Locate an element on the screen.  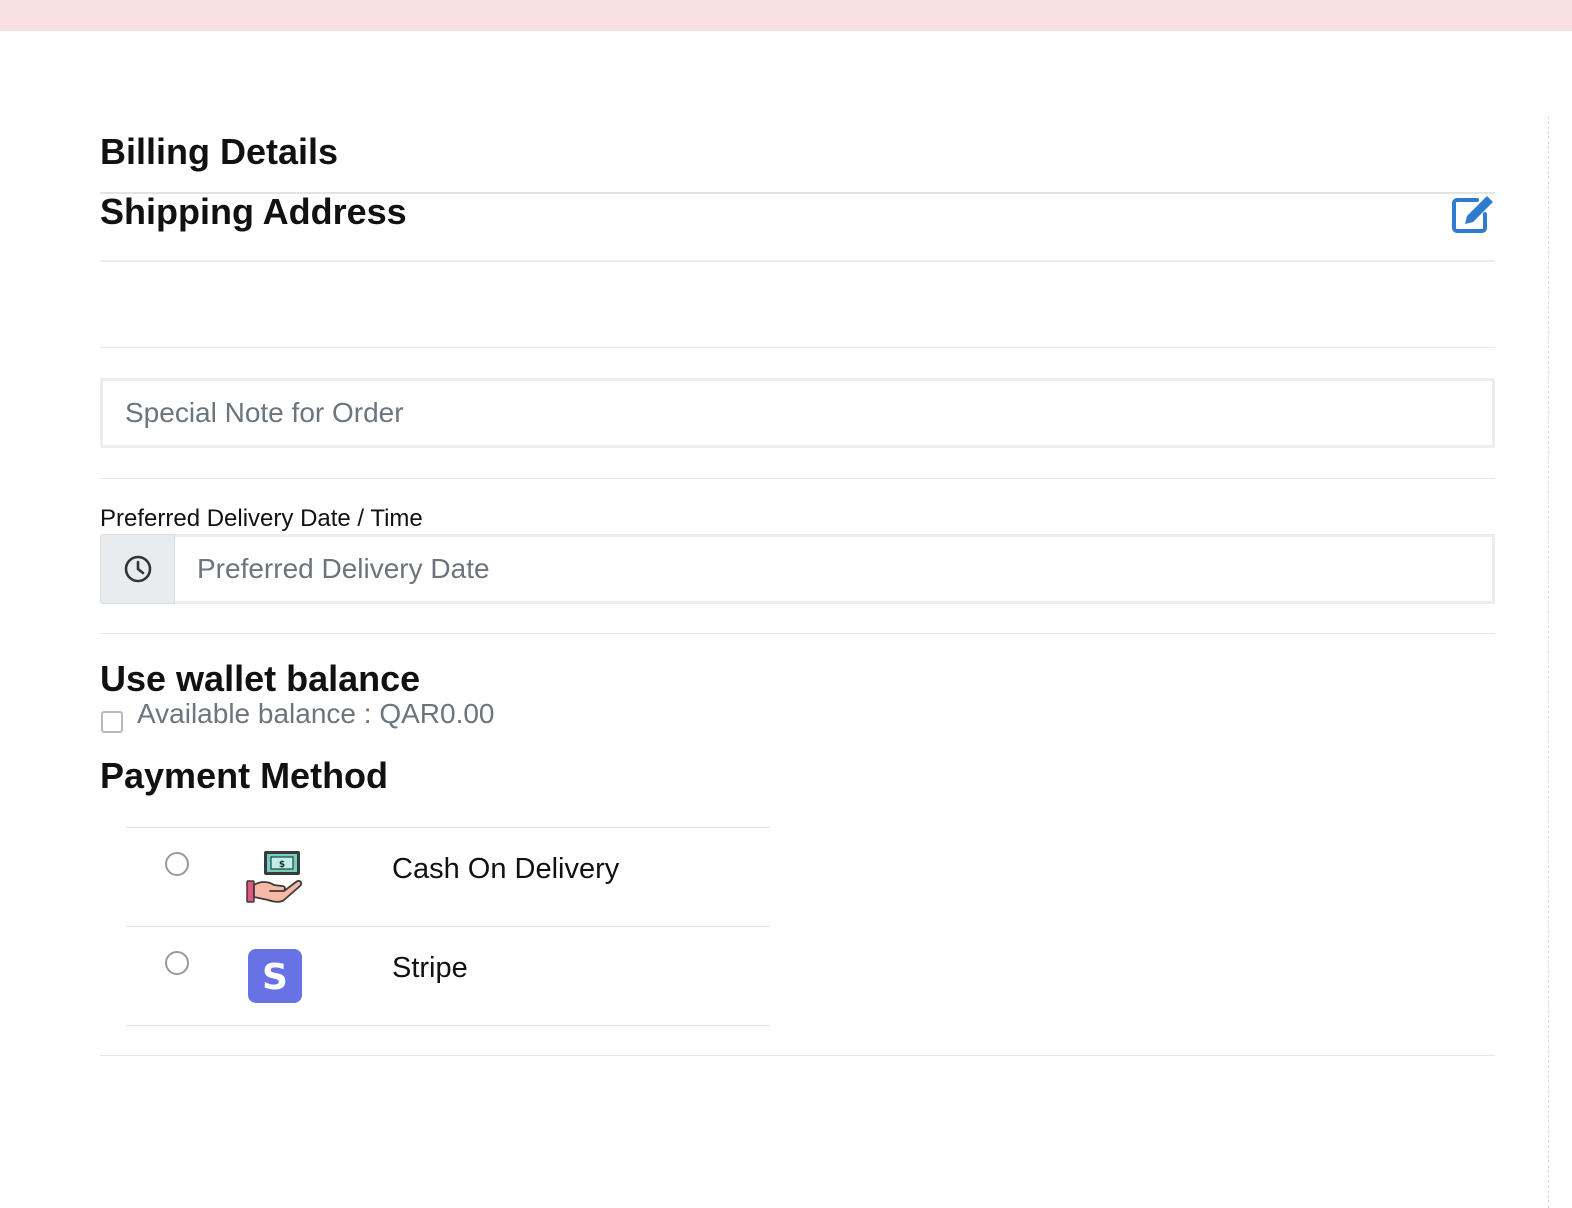
payment-method-list: $ Cash On Delivery S Stripe is located at coordinates (448, 926).